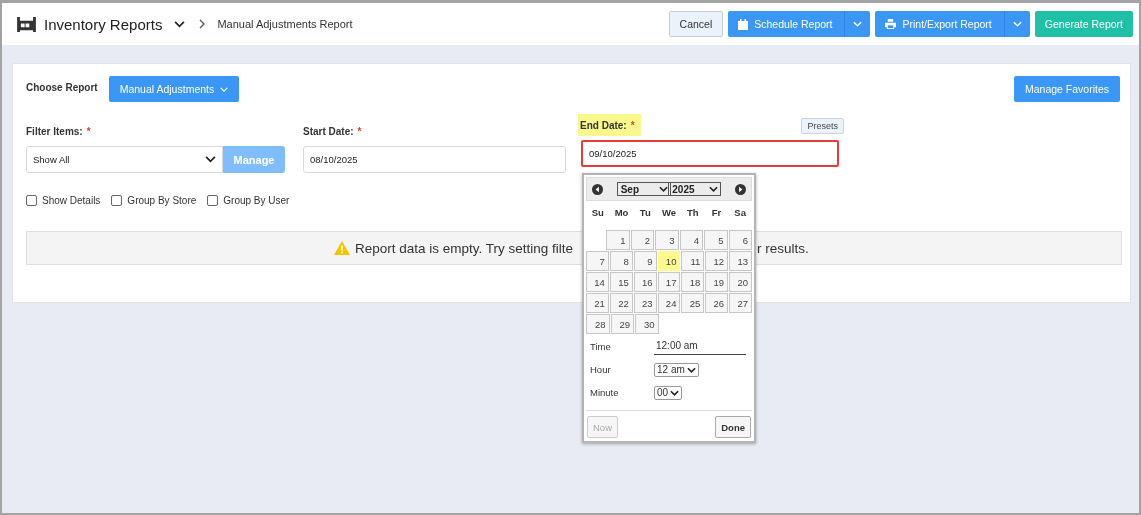 The width and height of the screenshot is (1141, 515). I want to click on minute-select: 00, so click(668, 392).